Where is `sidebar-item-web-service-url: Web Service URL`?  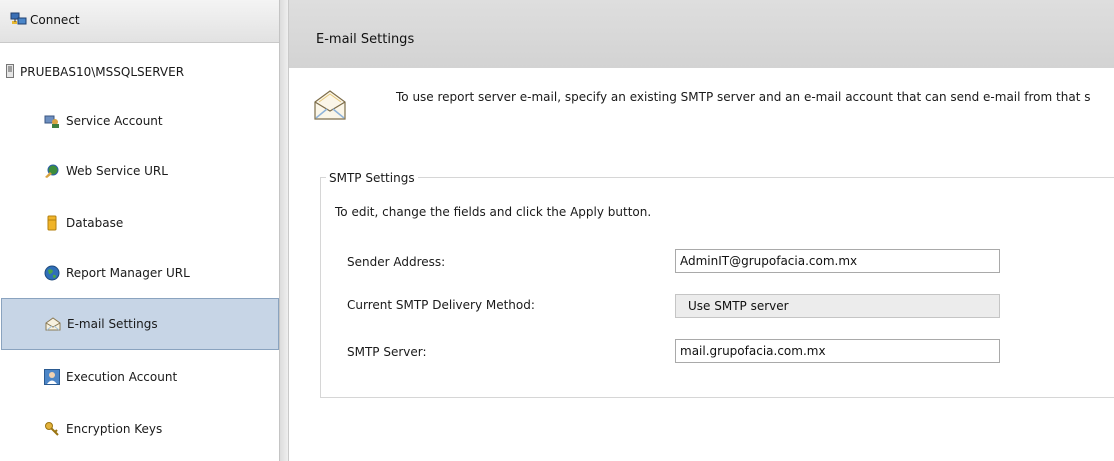 sidebar-item-web-service-url: Web Service URL is located at coordinates (138, 171).